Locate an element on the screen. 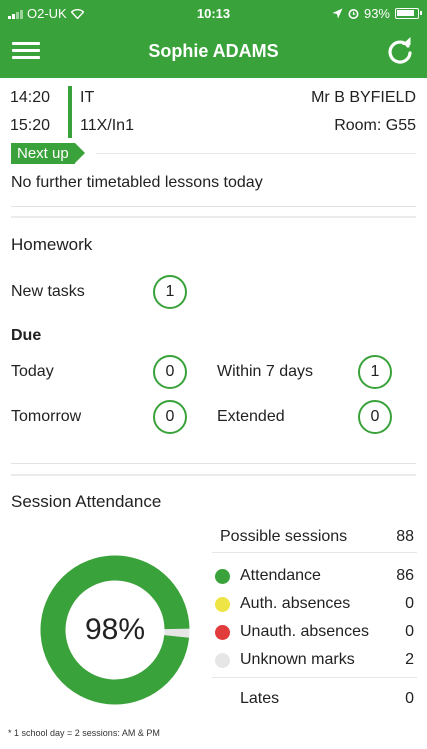  next-up-message: No further timetabled lessons today is located at coordinates (137, 182).